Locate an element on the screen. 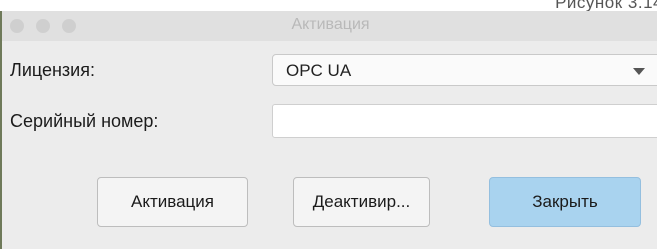 This screenshot has height=249, width=657. serial-number-input is located at coordinates (464, 121).